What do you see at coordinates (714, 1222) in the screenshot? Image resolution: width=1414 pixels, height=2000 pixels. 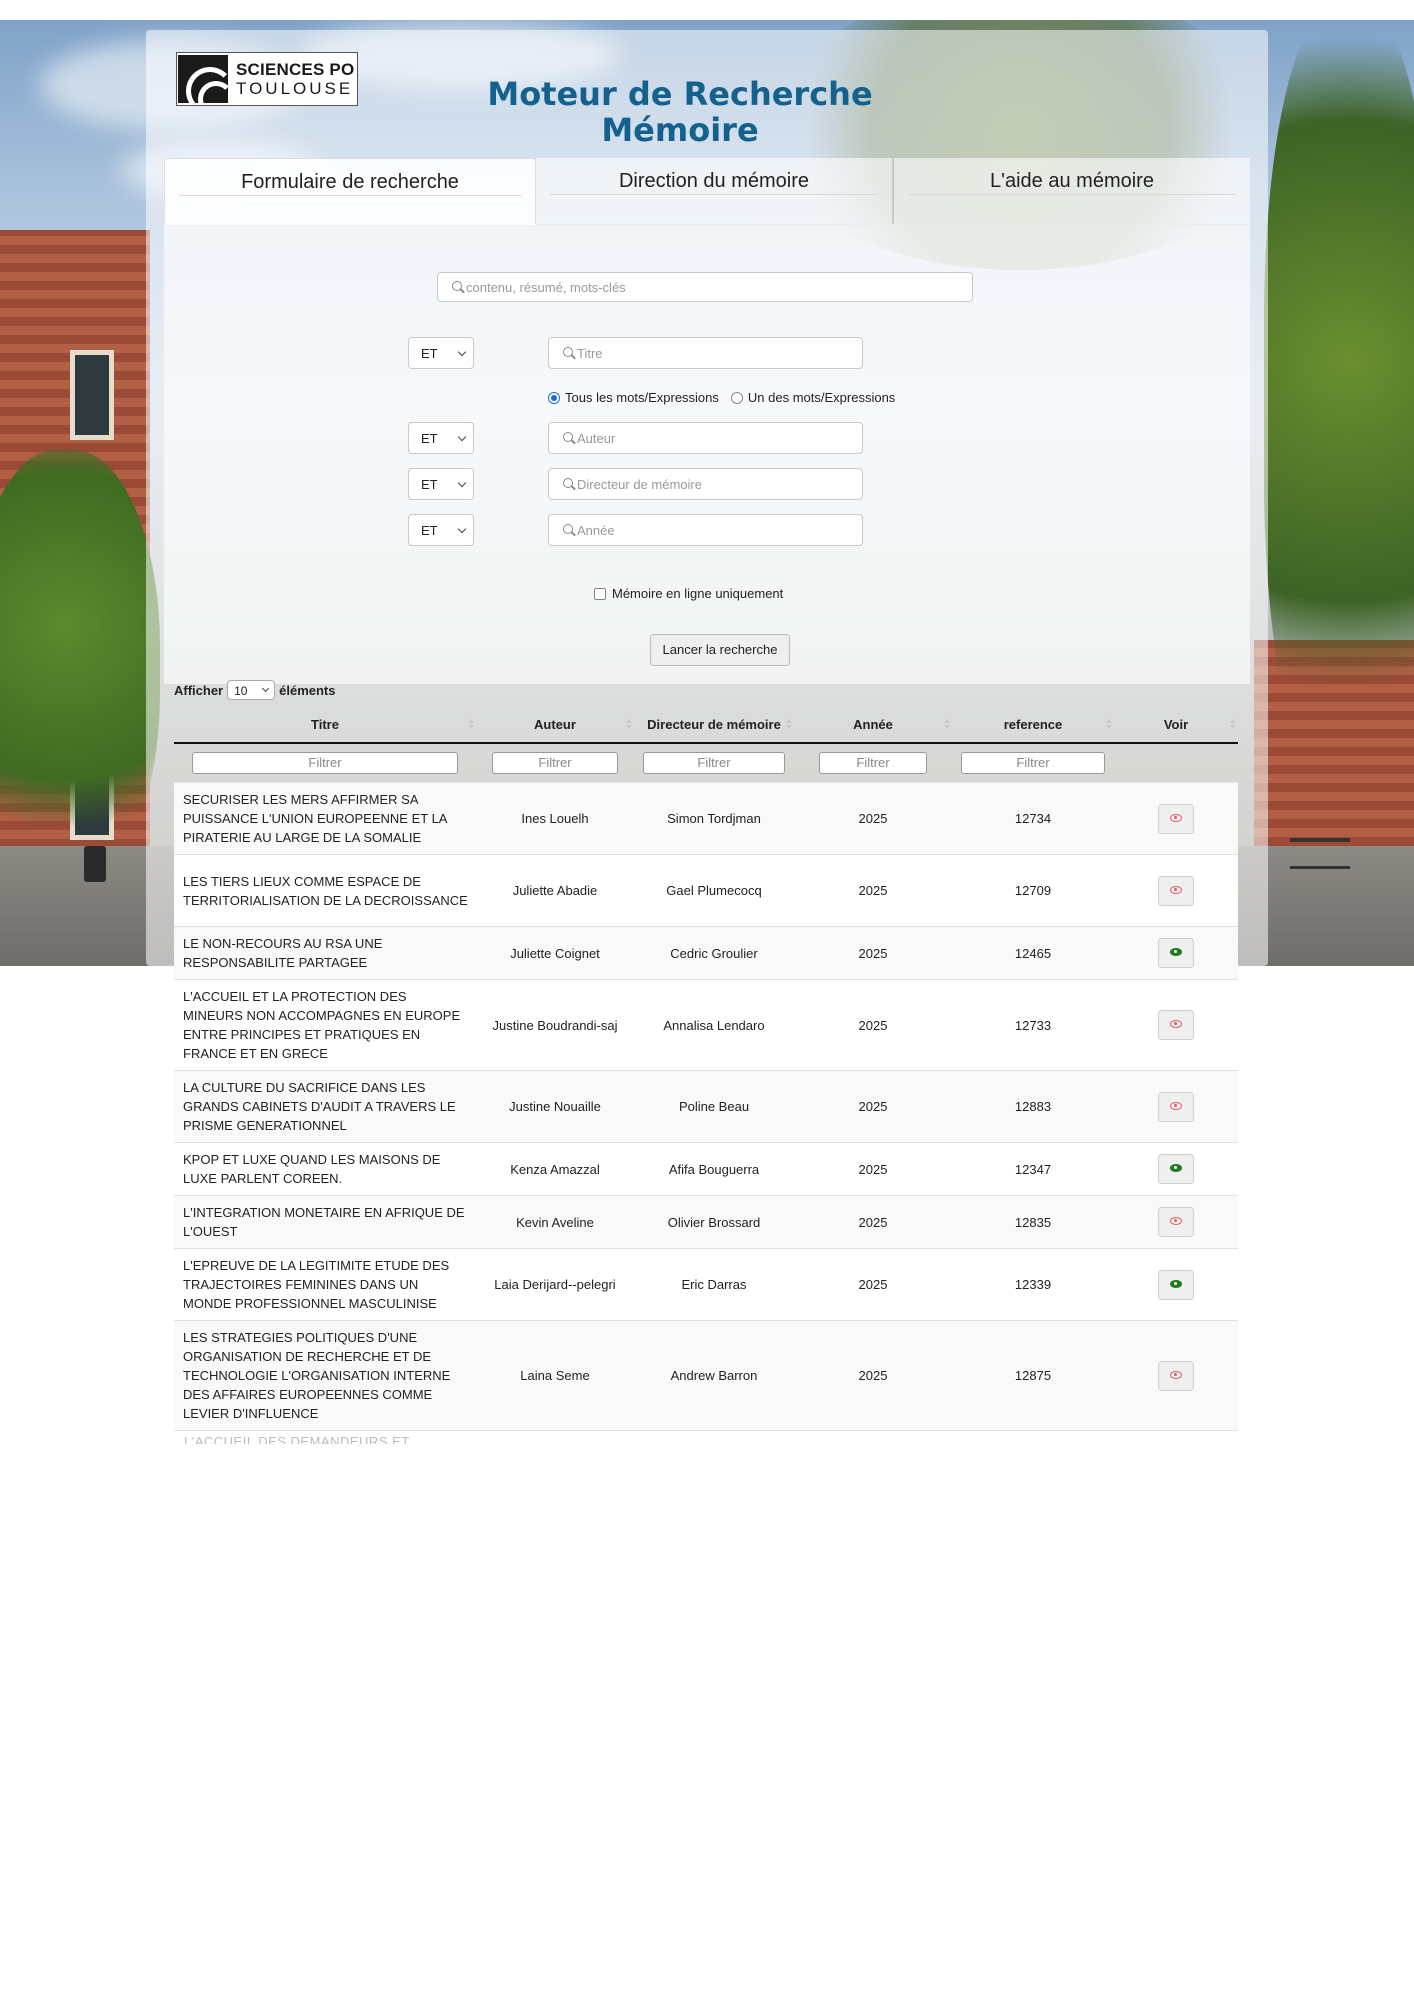 I see `cell-directeur: Olivier Brossard` at bounding box center [714, 1222].